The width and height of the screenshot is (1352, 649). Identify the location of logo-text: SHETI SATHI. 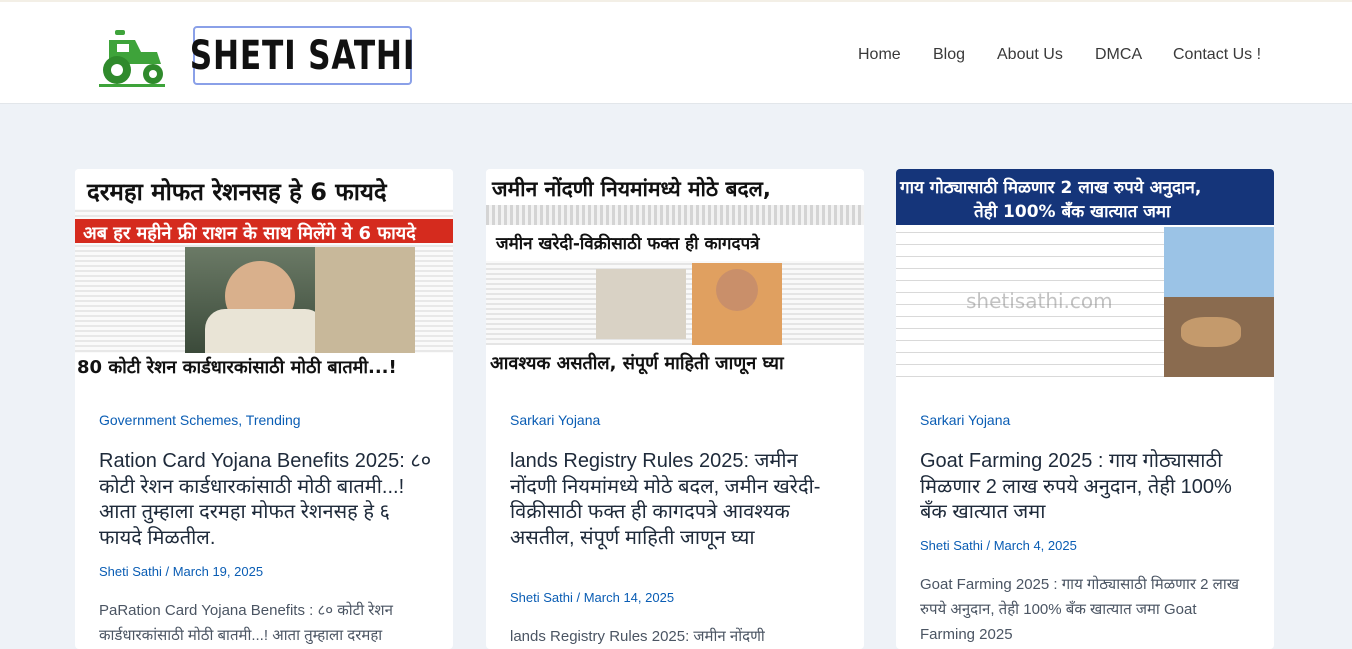
(302, 55).